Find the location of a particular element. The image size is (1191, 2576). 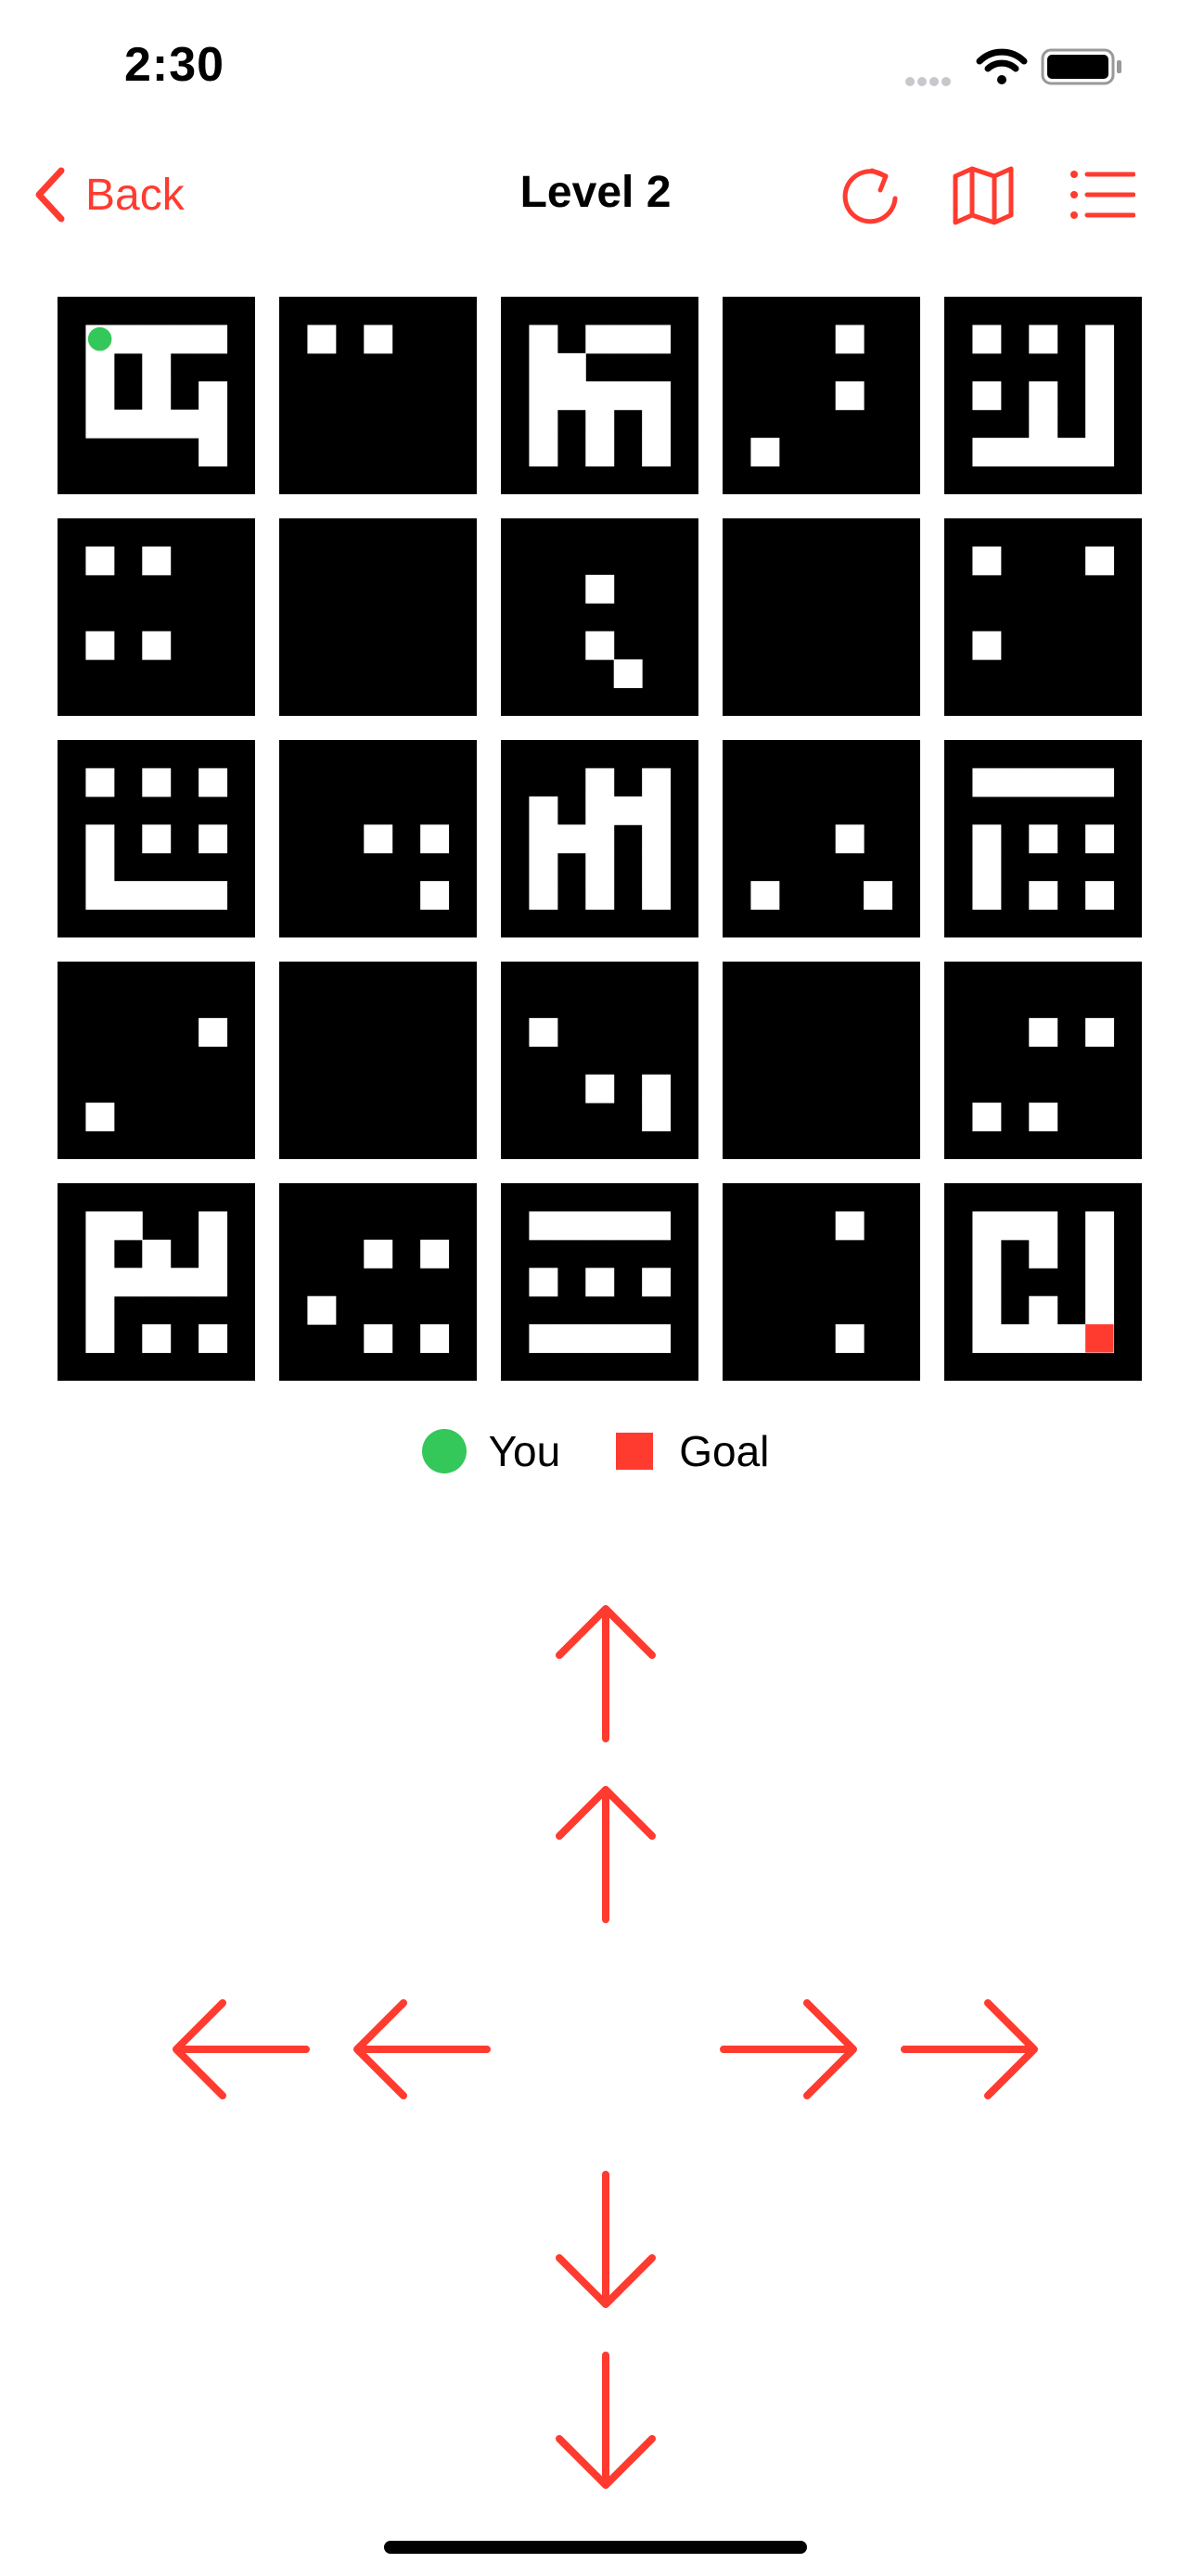

list-icon is located at coordinates (1102, 195).